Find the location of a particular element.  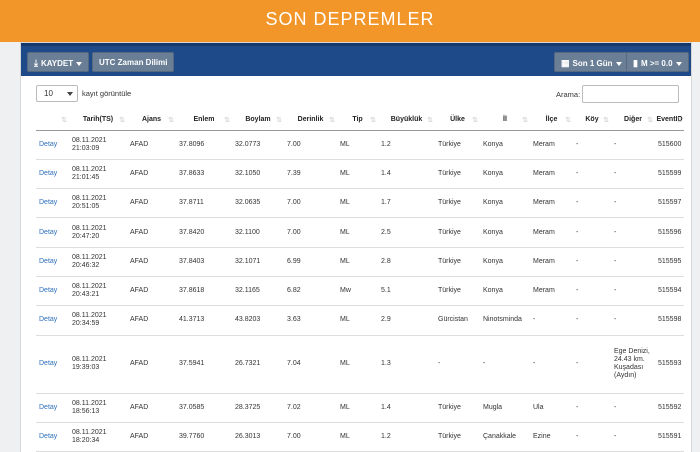

column-header: İlçe ⇅ is located at coordinates (551, 120).